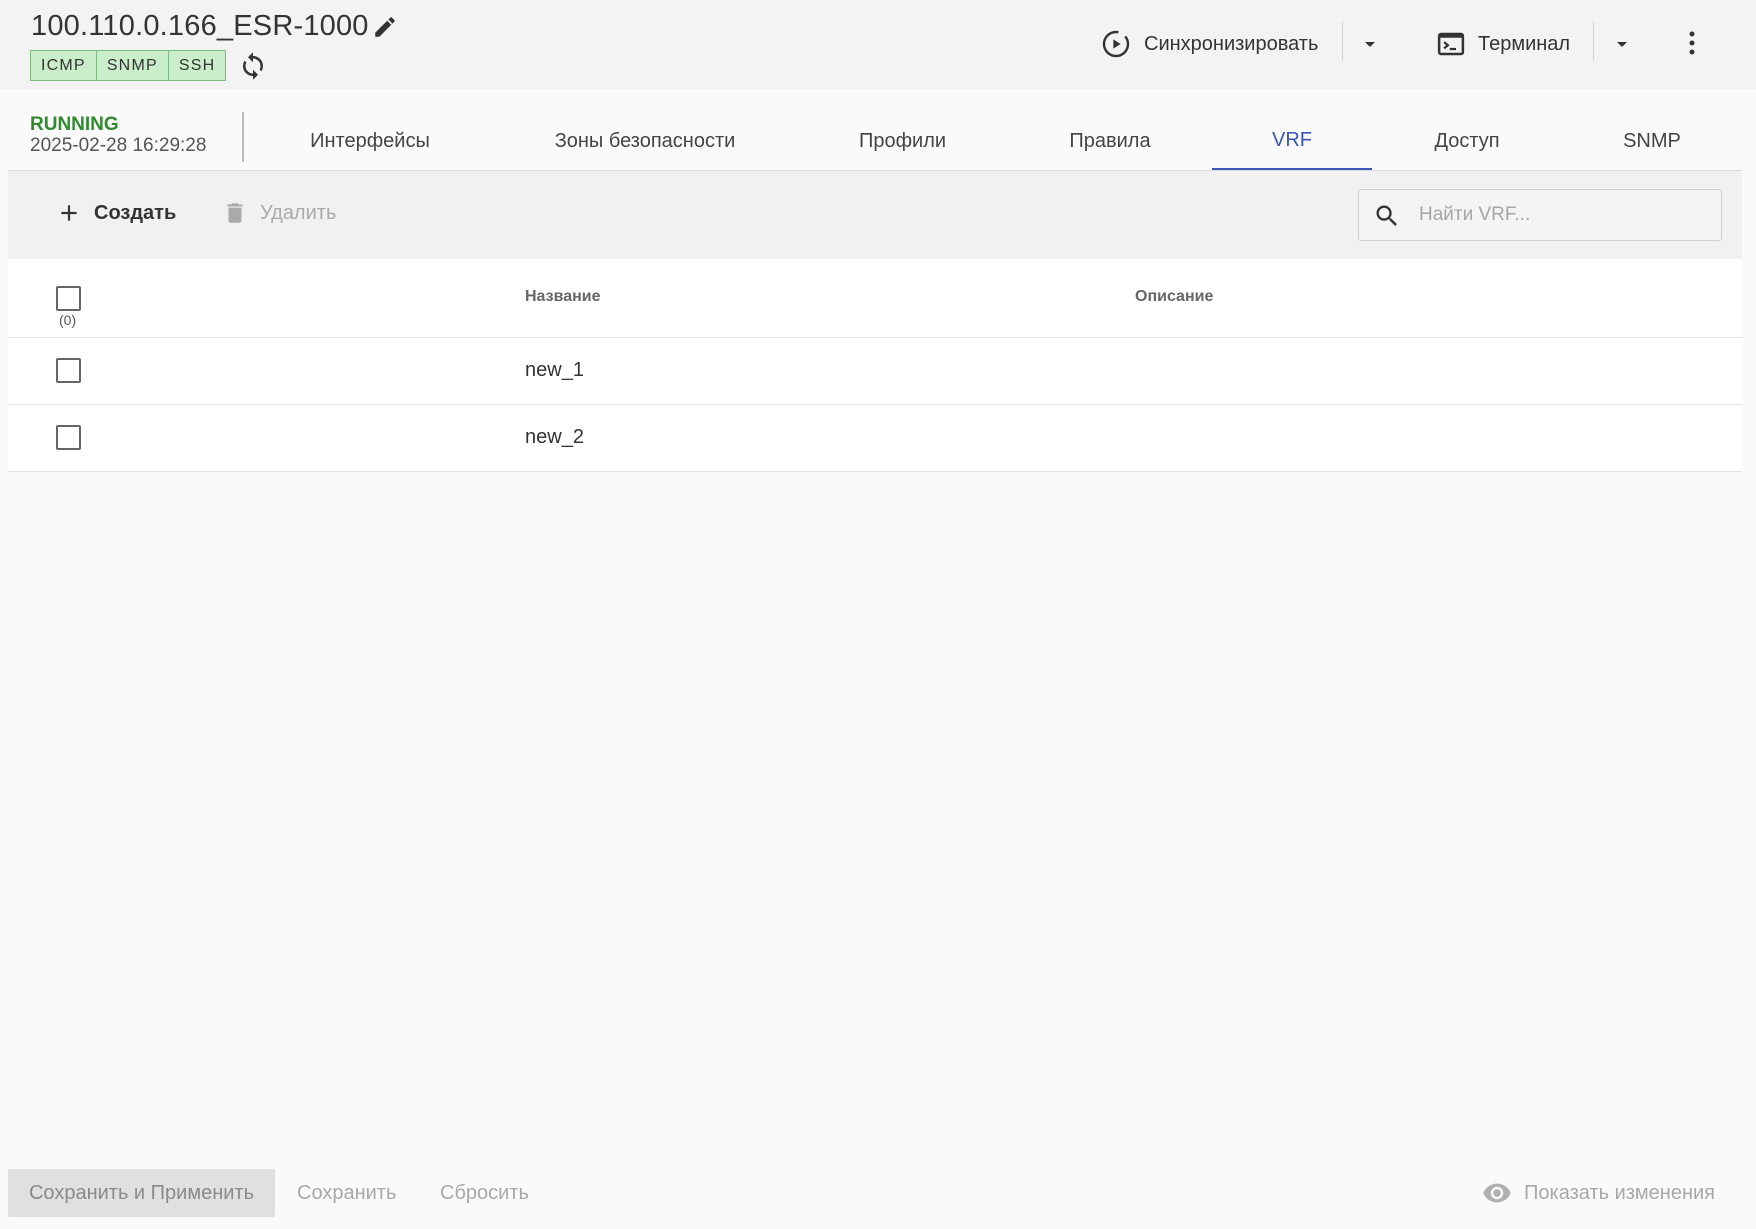 The image size is (1756, 1229). Describe the element at coordinates (135, 212) in the screenshot. I see `create-label: Создать` at that location.